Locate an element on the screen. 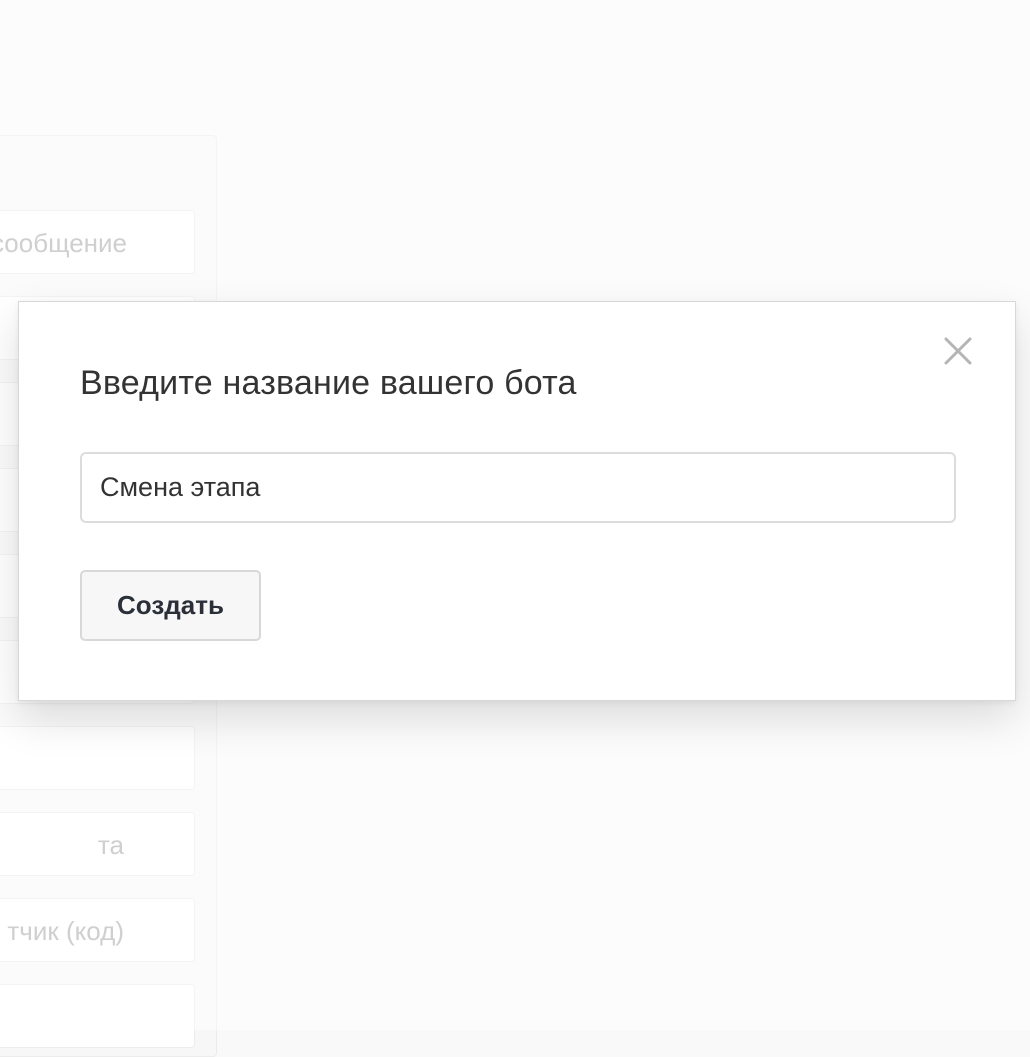  create-button: Создать is located at coordinates (170, 605).